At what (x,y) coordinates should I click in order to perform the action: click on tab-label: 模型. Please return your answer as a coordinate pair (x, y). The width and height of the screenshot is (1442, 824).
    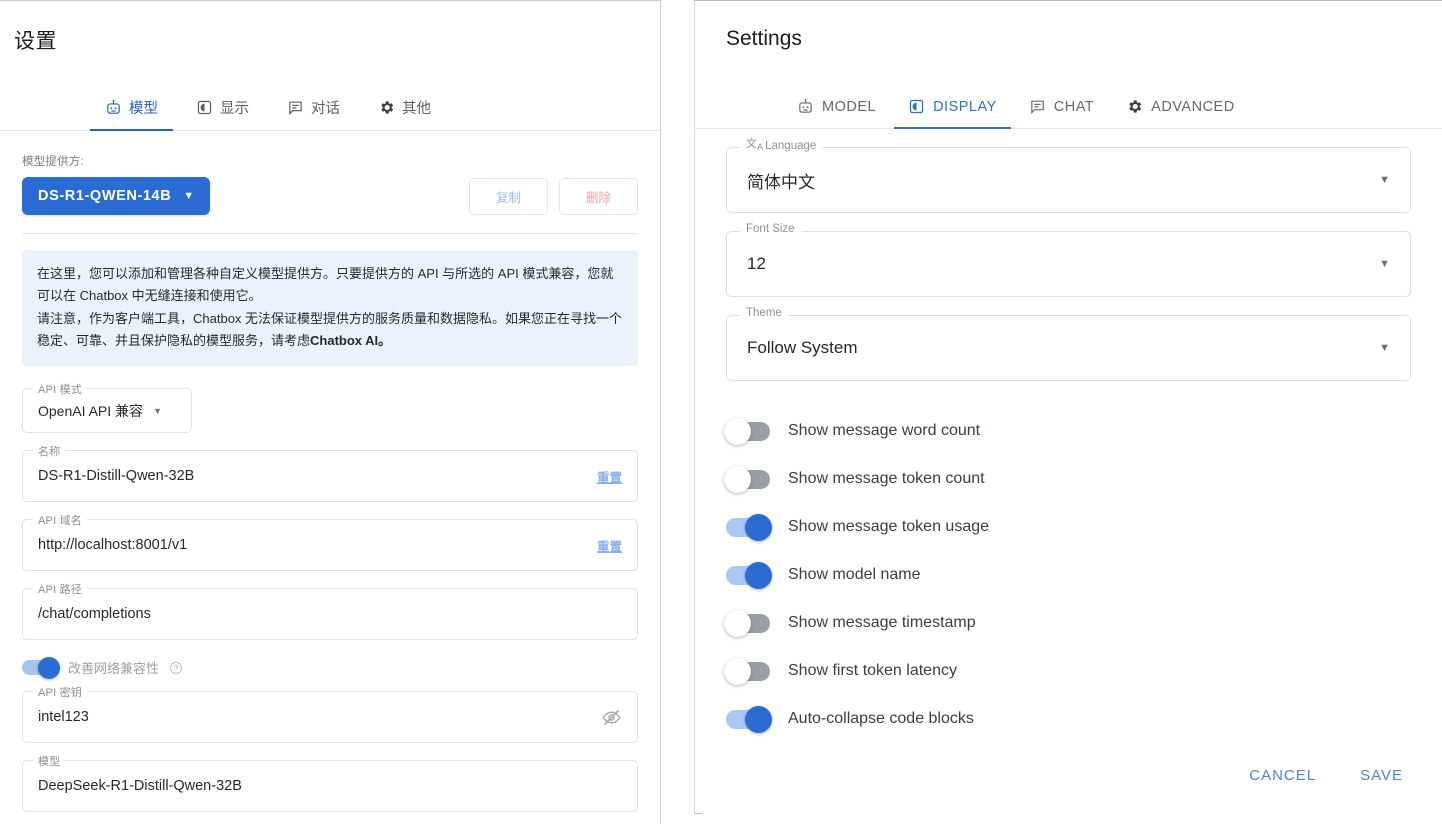
    Looking at the image, I should click on (143, 109).